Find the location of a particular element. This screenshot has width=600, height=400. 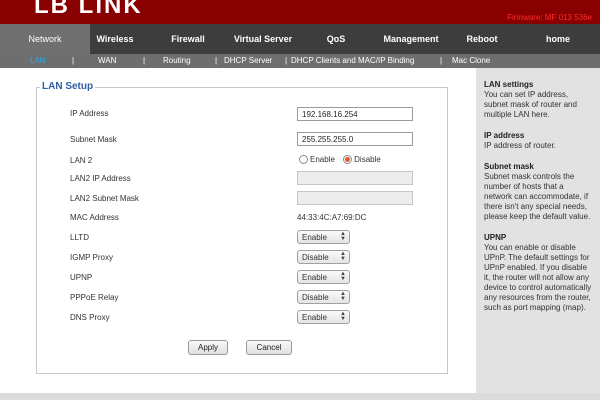

upnp-select: Enable ▲ ▼ is located at coordinates (323, 277).